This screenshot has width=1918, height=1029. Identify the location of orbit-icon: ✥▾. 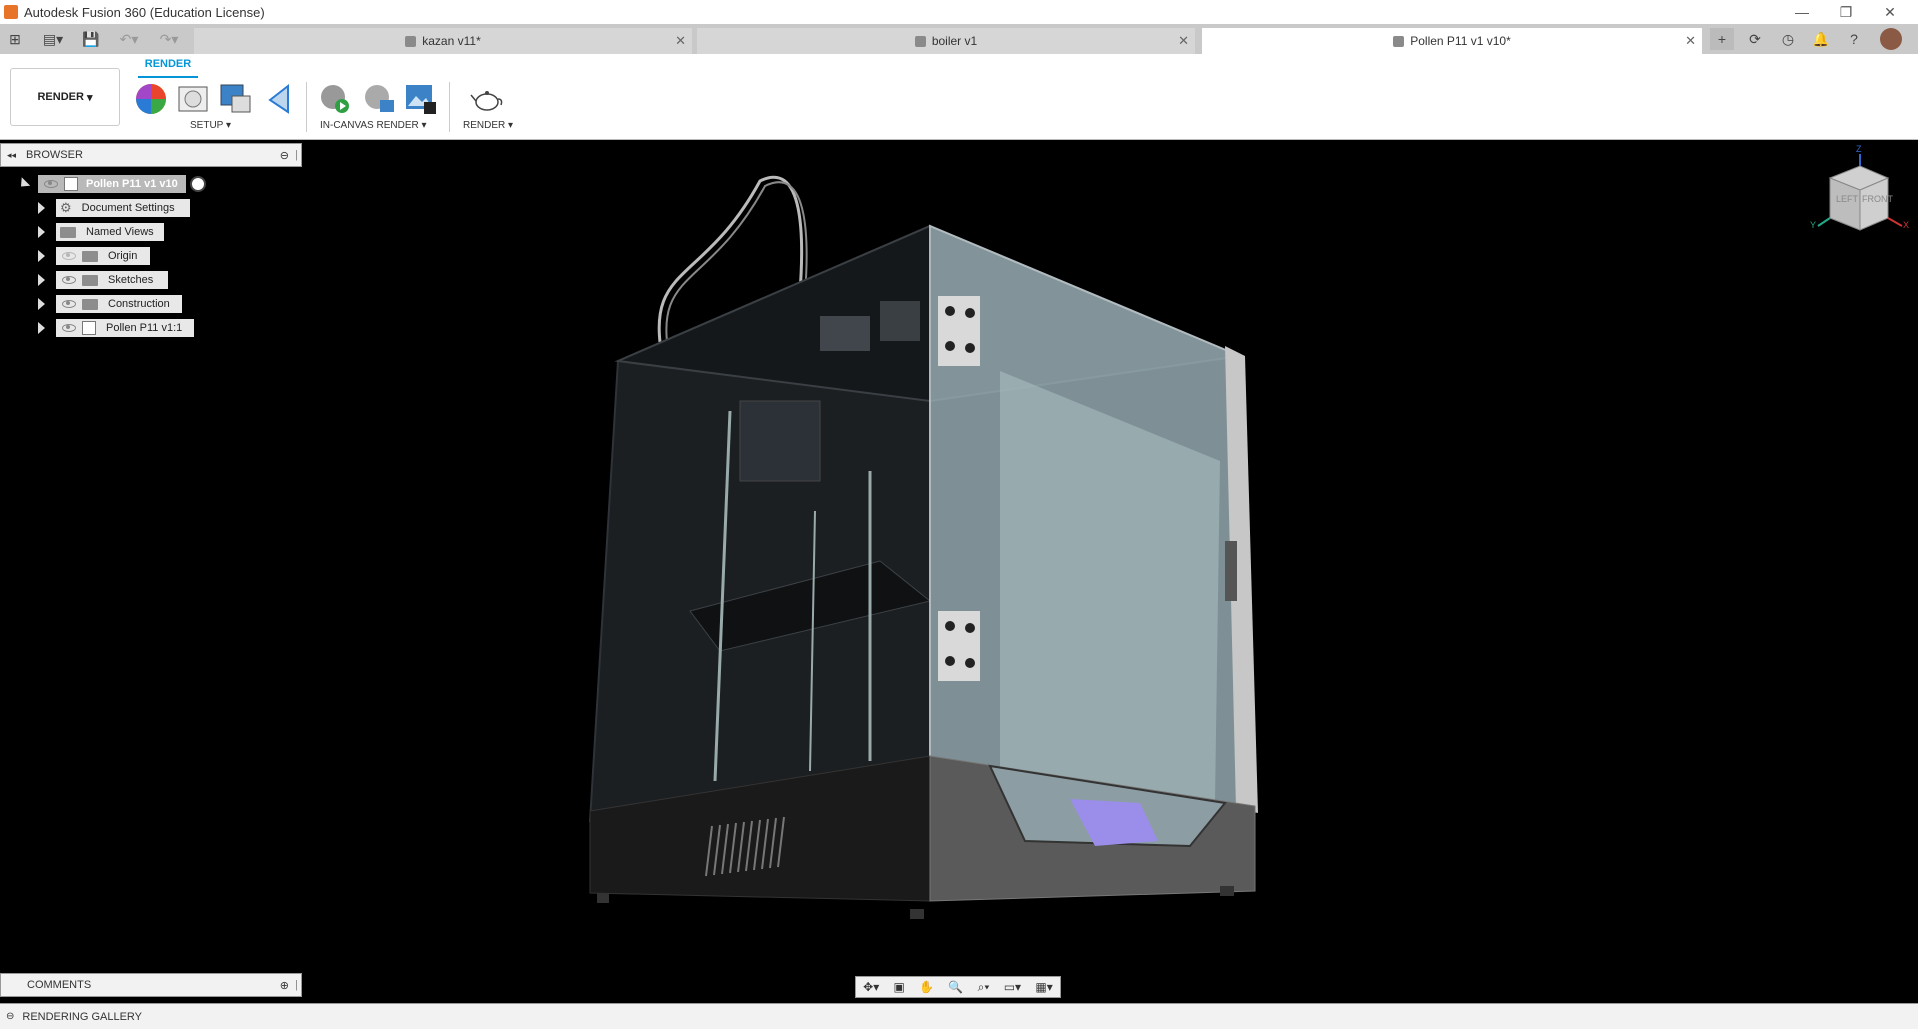
(871, 987).